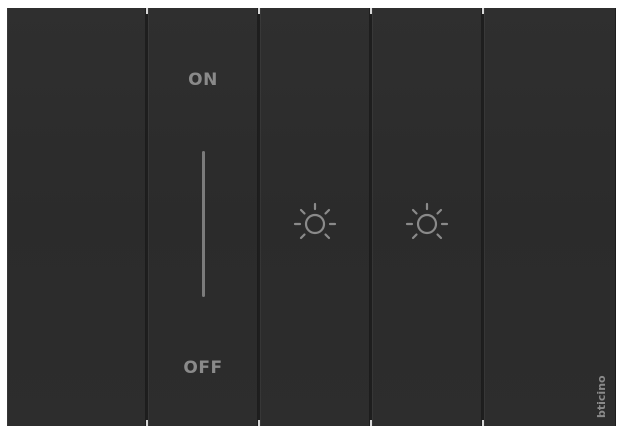 The image size is (622, 430). I want to click on toggle-indicator-line, so click(203, 224).